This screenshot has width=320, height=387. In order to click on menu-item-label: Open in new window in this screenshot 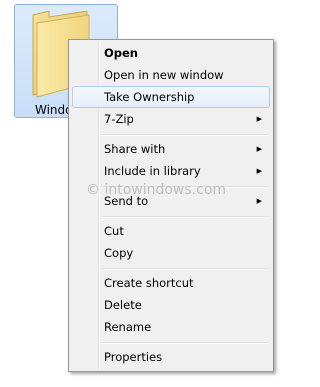, I will do `click(164, 75)`.